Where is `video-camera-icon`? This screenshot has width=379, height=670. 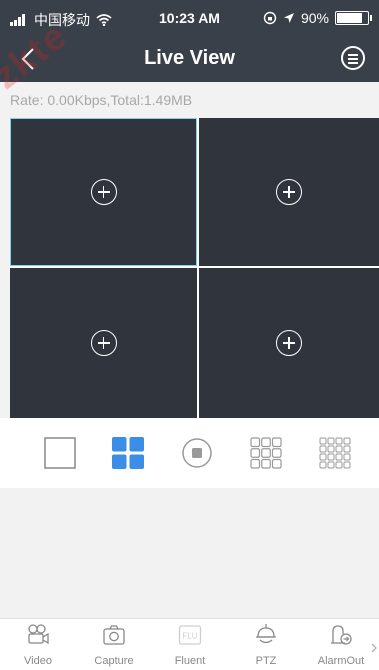
video-camera-icon is located at coordinates (38, 634).